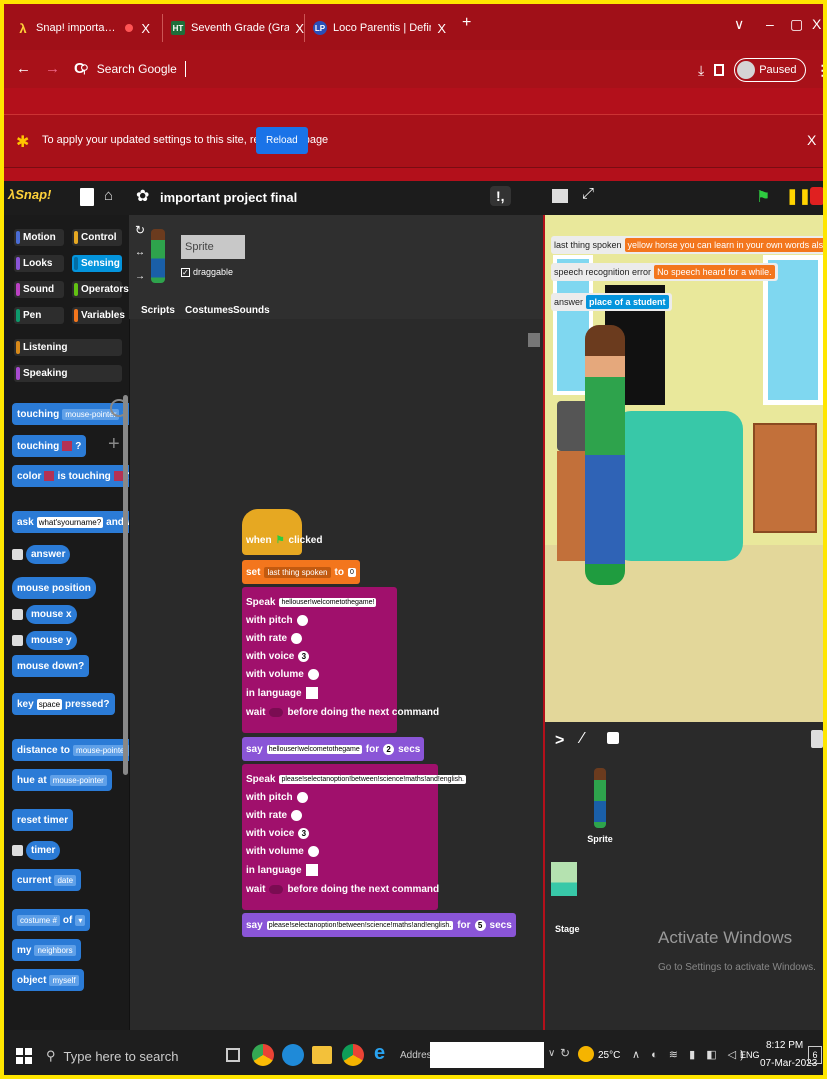 This screenshot has height=1079, width=827. Describe the element at coordinates (185, 272) in the screenshot. I see `draggable-checkbox: ✓` at that location.